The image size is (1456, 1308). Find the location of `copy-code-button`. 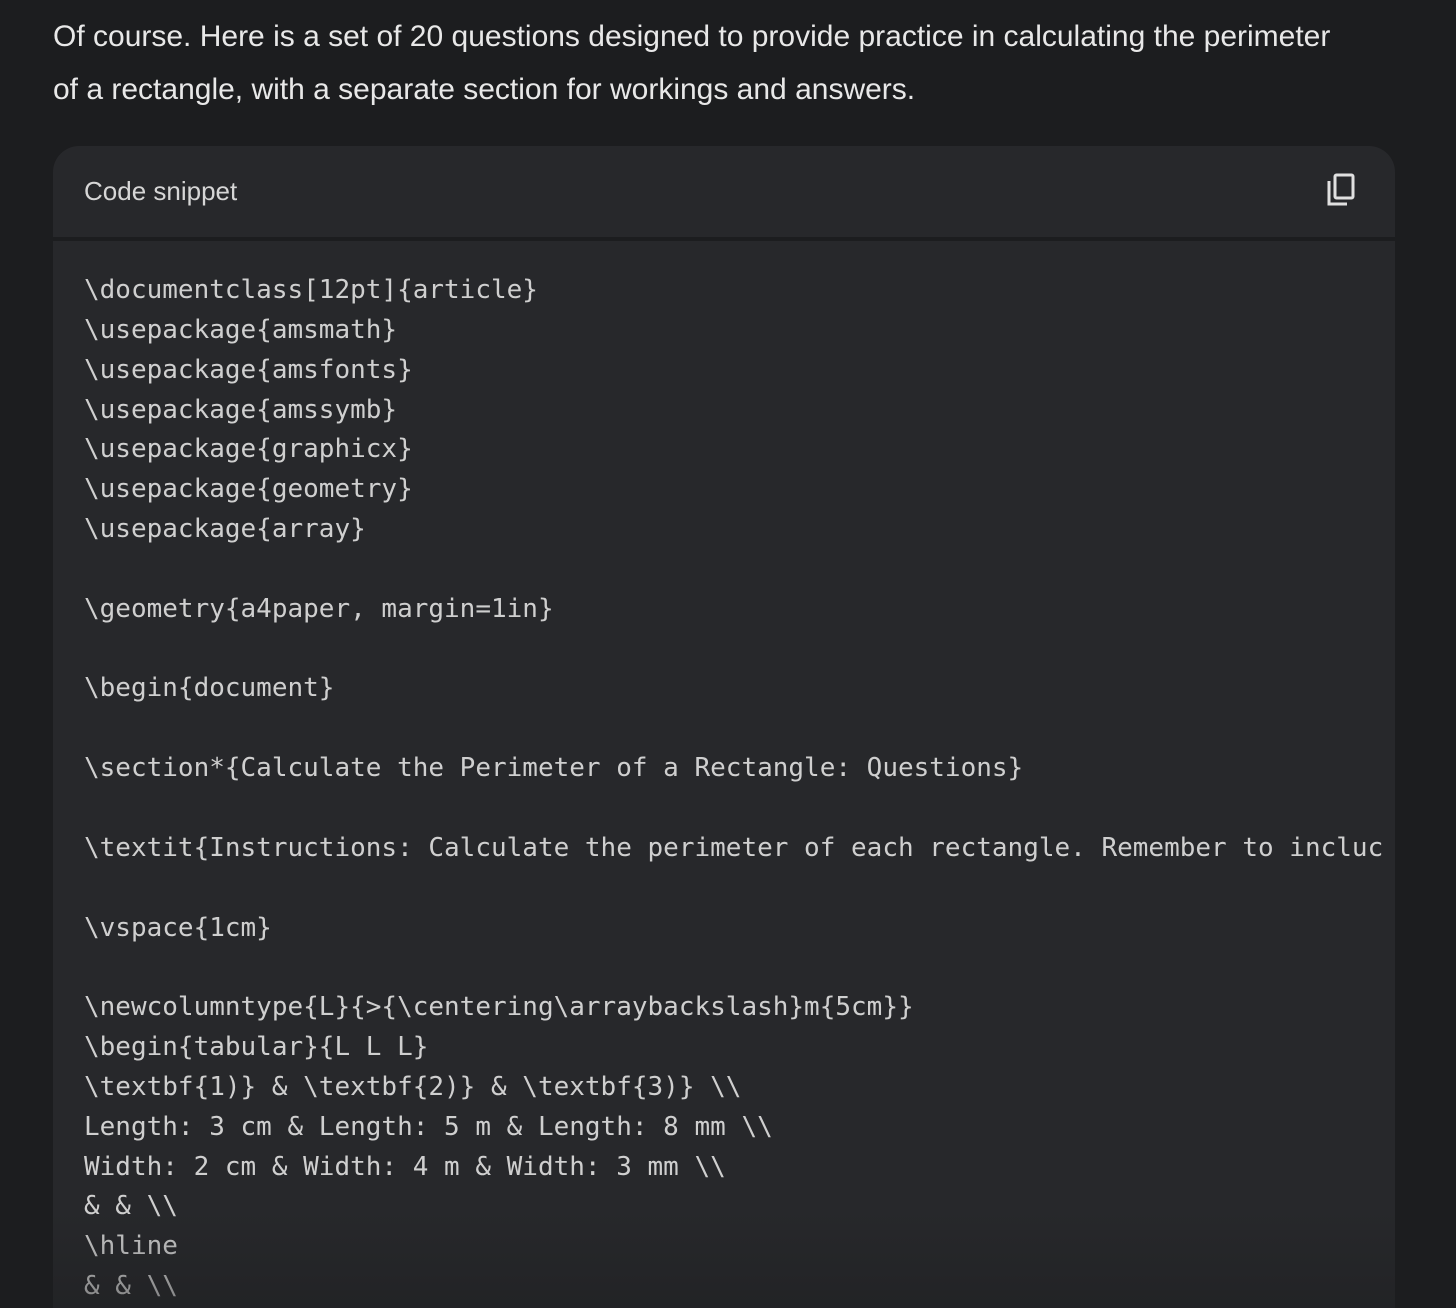

copy-code-button is located at coordinates (1341, 190).